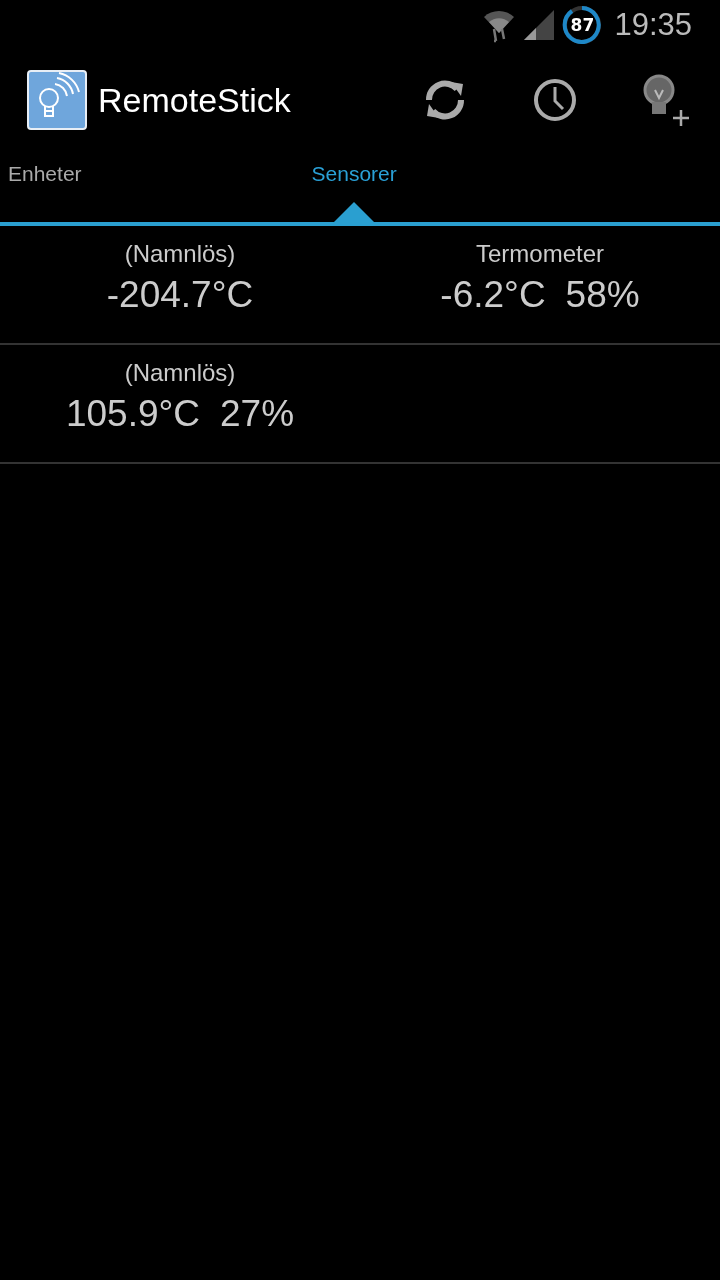 This screenshot has height=1280, width=720. What do you see at coordinates (602, 295) in the screenshot?
I see `sensor-reading: 58%` at bounding box center [602, 295].